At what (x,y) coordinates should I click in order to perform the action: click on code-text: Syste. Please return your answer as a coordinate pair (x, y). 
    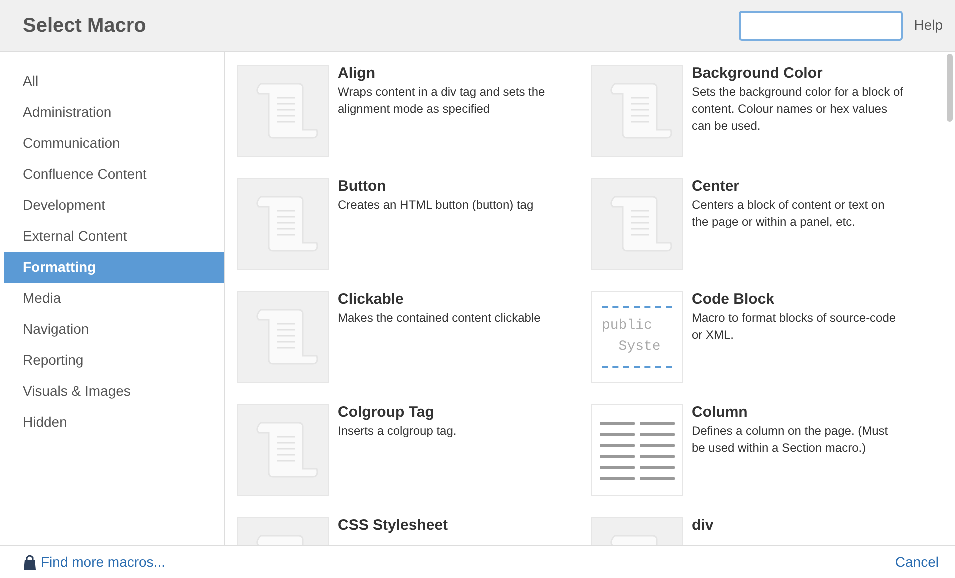
    Looking at the image, I should click on (640, 347).